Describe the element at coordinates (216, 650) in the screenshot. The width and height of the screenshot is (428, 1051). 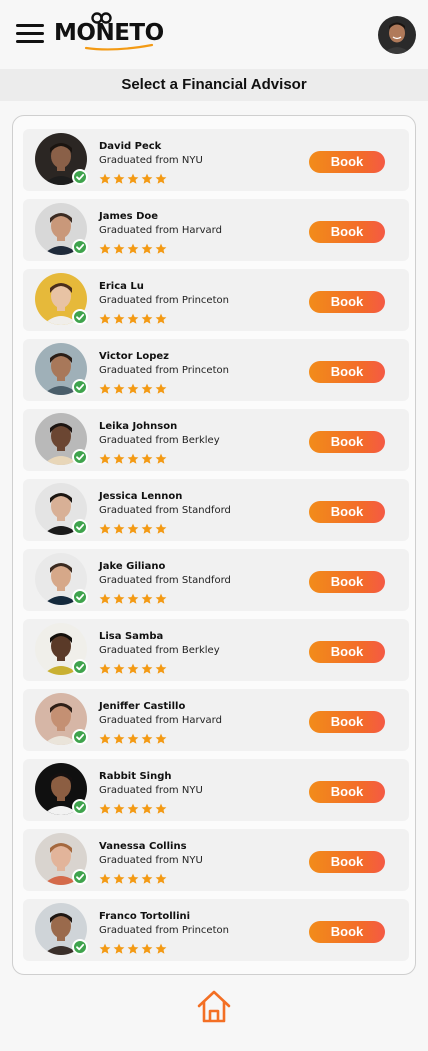
I see `advisor-card: Lisa Samba Graduated from Berkley Book` at that location.